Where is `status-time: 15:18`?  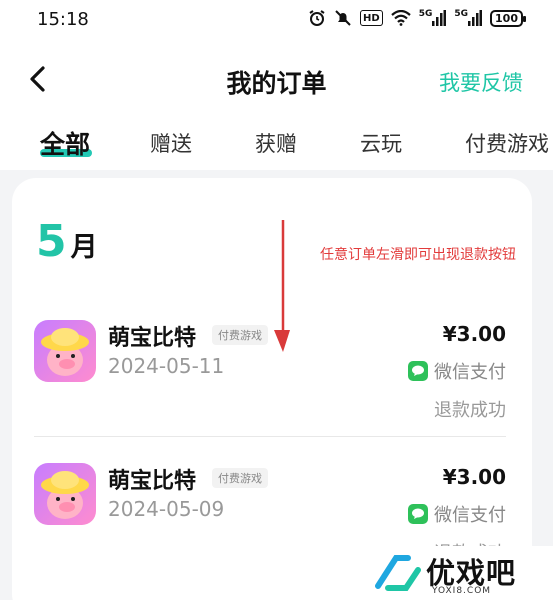 status-time: 15:18 is located at coordinates (63, 19).